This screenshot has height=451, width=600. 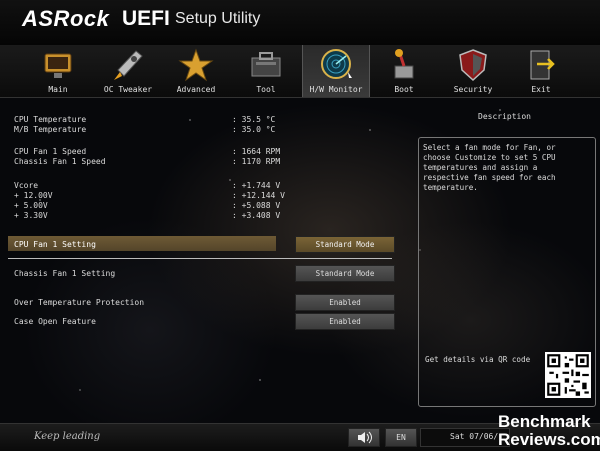 I want to click on toolbox-icon, so click(x=266, y=64).